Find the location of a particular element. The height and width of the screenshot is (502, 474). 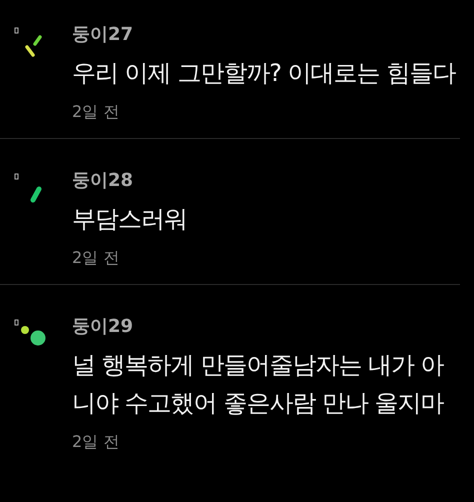

user-name: 둥이28 is located at coordinates (103, 181).